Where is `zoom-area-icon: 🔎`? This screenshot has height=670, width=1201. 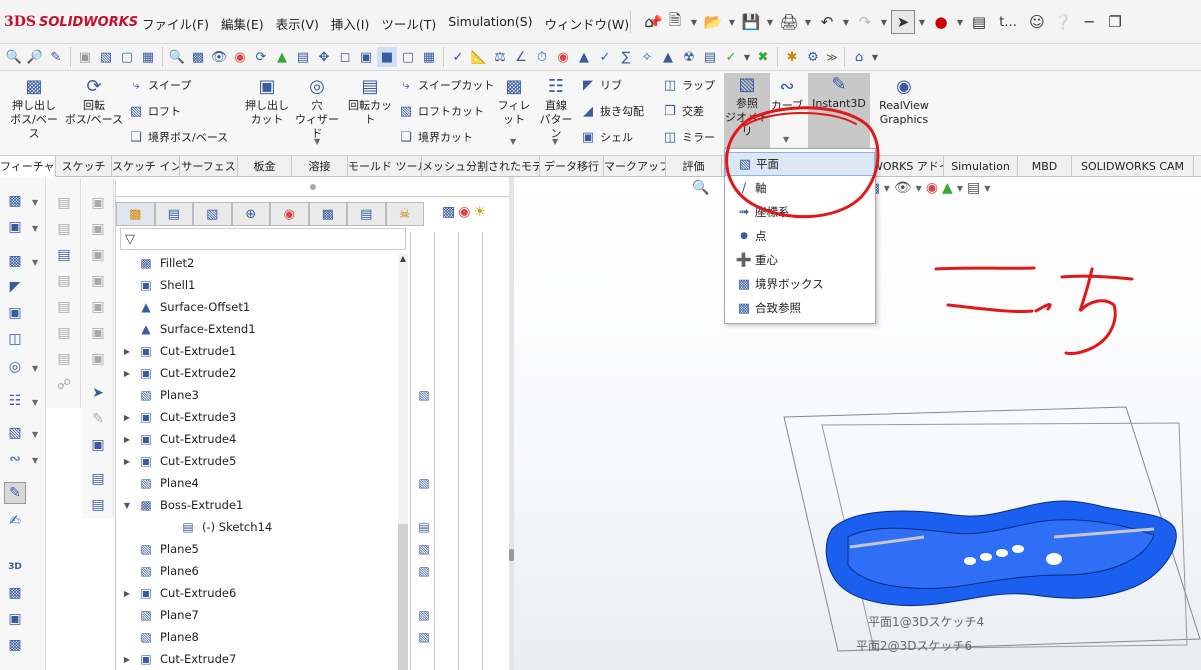 zoom-area-icon: 🔎 is located at coordinates (35, 57).